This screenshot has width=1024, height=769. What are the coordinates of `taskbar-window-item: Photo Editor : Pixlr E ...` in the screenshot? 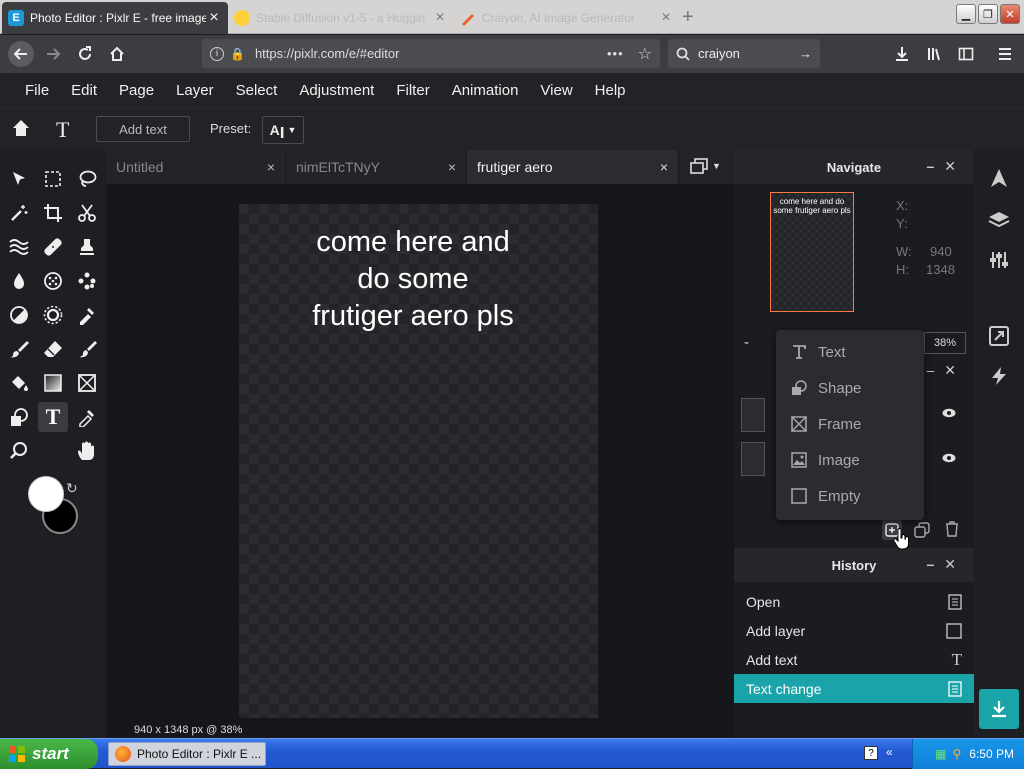 It's located at (187, 754).